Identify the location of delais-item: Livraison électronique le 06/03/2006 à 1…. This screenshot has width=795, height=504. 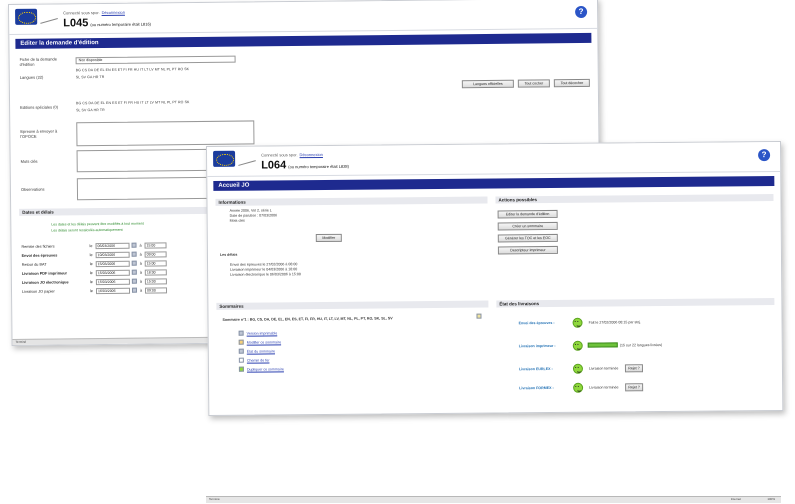
(265, 274).